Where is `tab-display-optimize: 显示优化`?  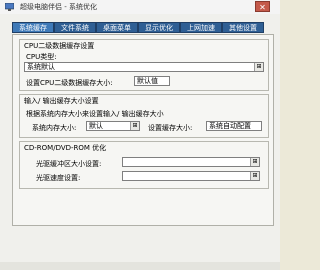
tab-display-optimize: 显示优化 is located at coordinates (159, 27).